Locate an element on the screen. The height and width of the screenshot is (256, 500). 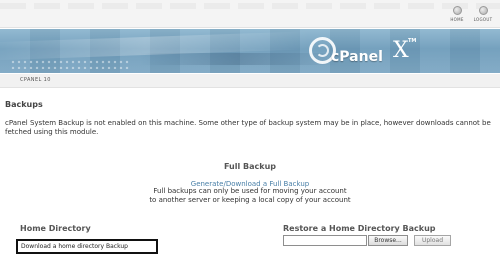
logout-button: LOGOUT is located at coordinates (483, 16).